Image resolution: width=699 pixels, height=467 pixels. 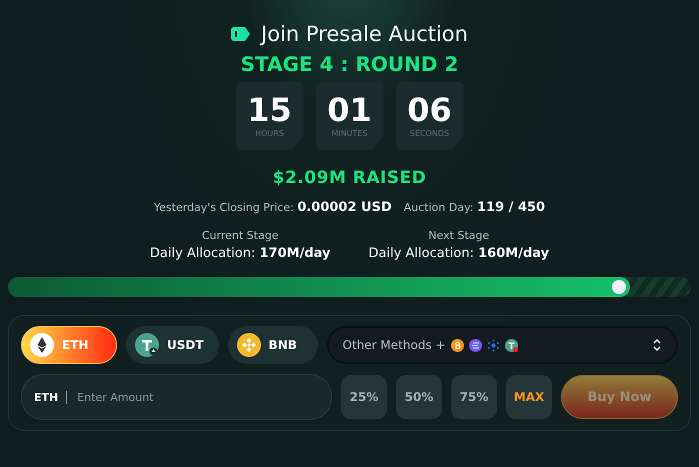 I want to click on stage-heading: Current Stage, so click(x=240, y=235).